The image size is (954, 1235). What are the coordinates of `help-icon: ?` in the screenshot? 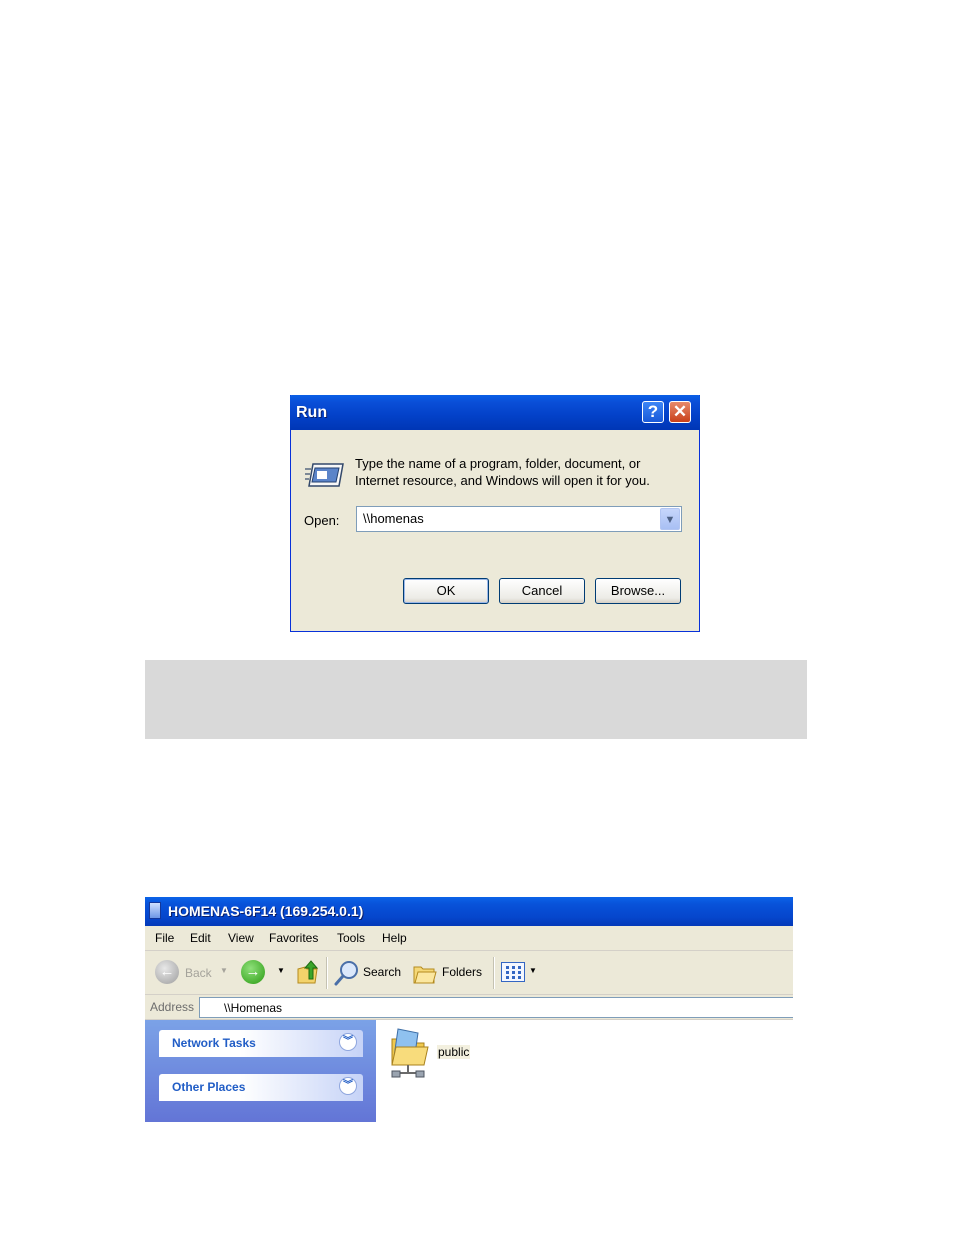 It's located at (653, 411).